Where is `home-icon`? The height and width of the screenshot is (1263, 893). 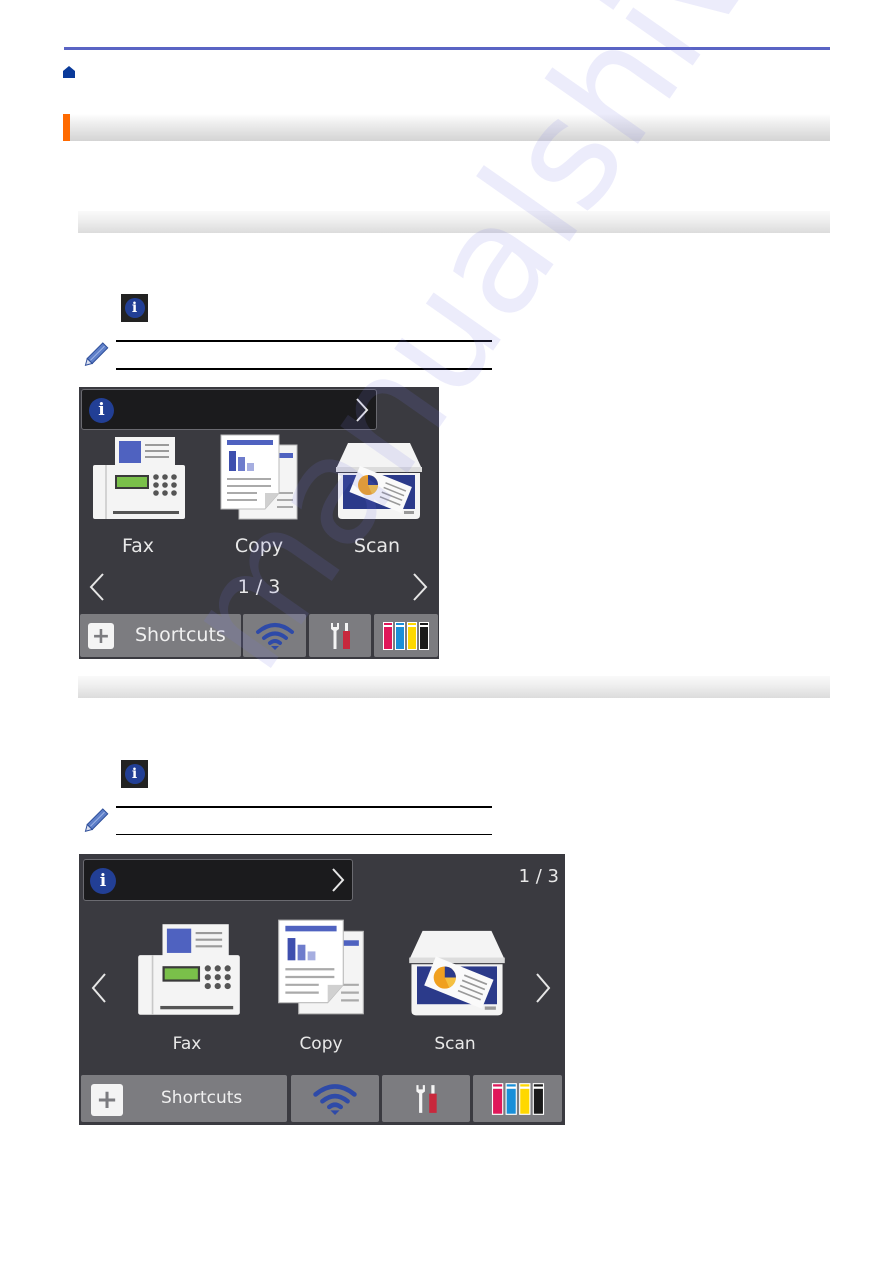
home-icon is located at coordinates (69, 72).